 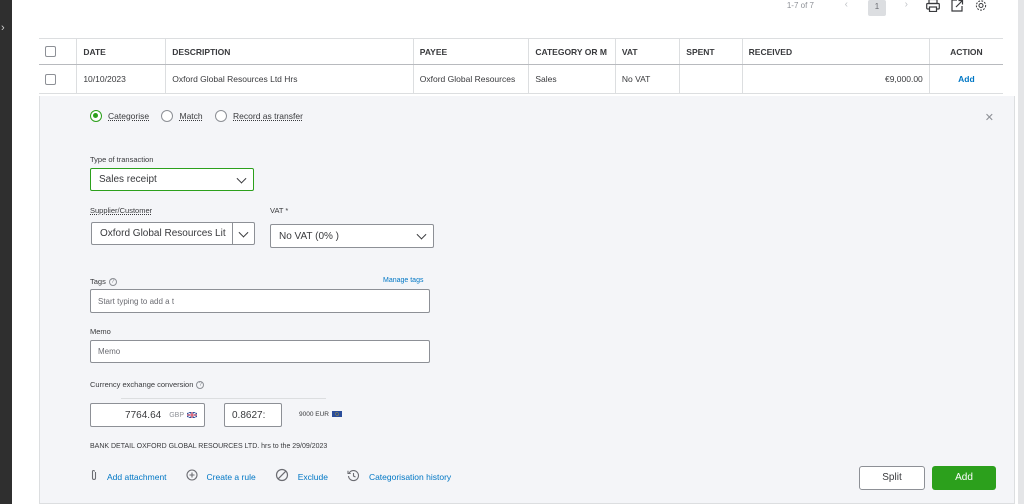 What do you see at coordinates (352, 236) in the screenshot?
I see `vat-select: No VAT (0% )` at bounding box center [352, 236].